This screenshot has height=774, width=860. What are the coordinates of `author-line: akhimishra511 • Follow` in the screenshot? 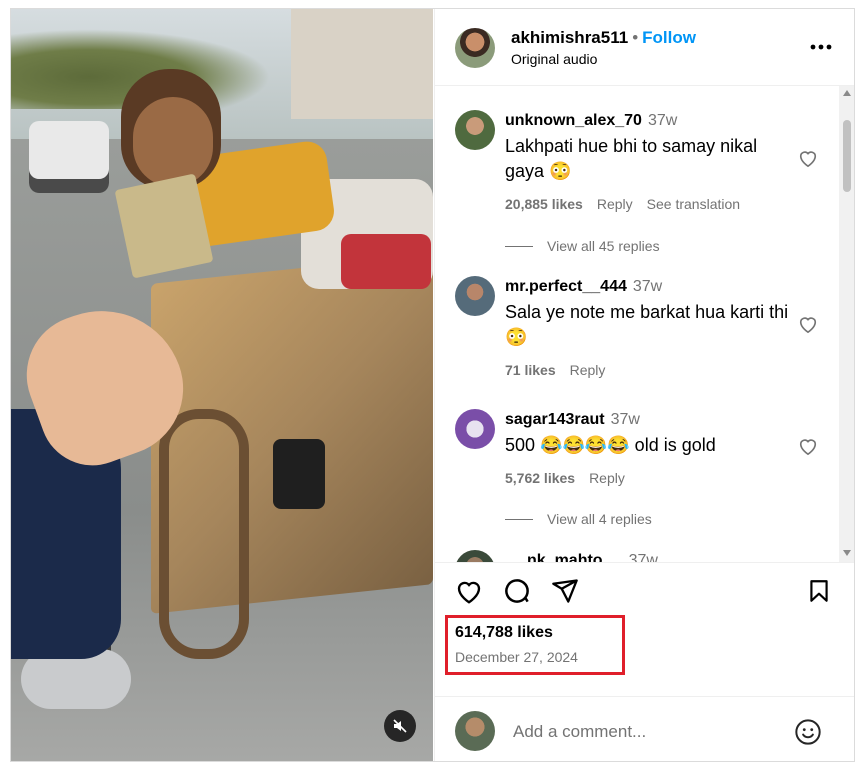 It's located at (603, 38).